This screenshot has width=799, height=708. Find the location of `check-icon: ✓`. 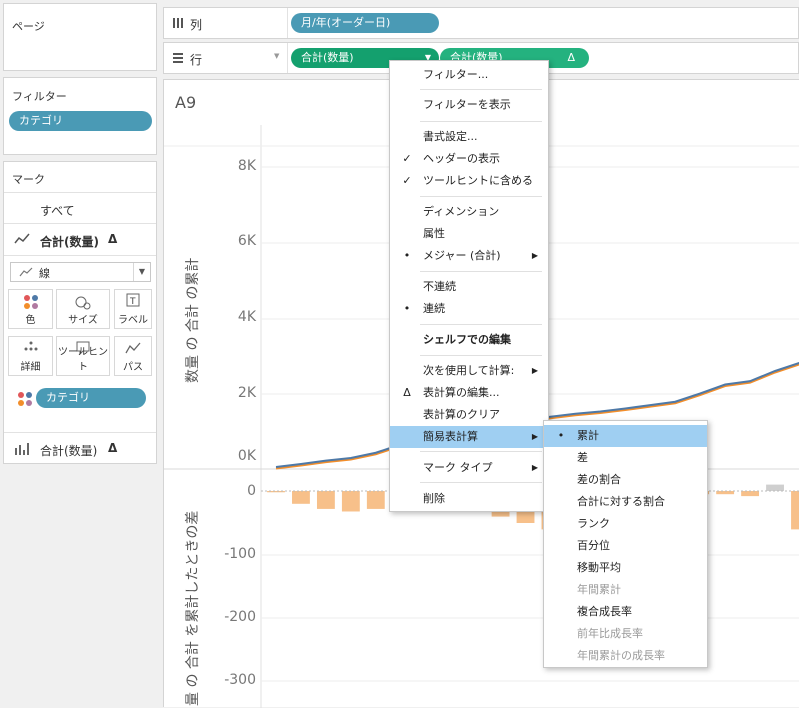

check-icon: ✓ is located at coordinates (407, 158).